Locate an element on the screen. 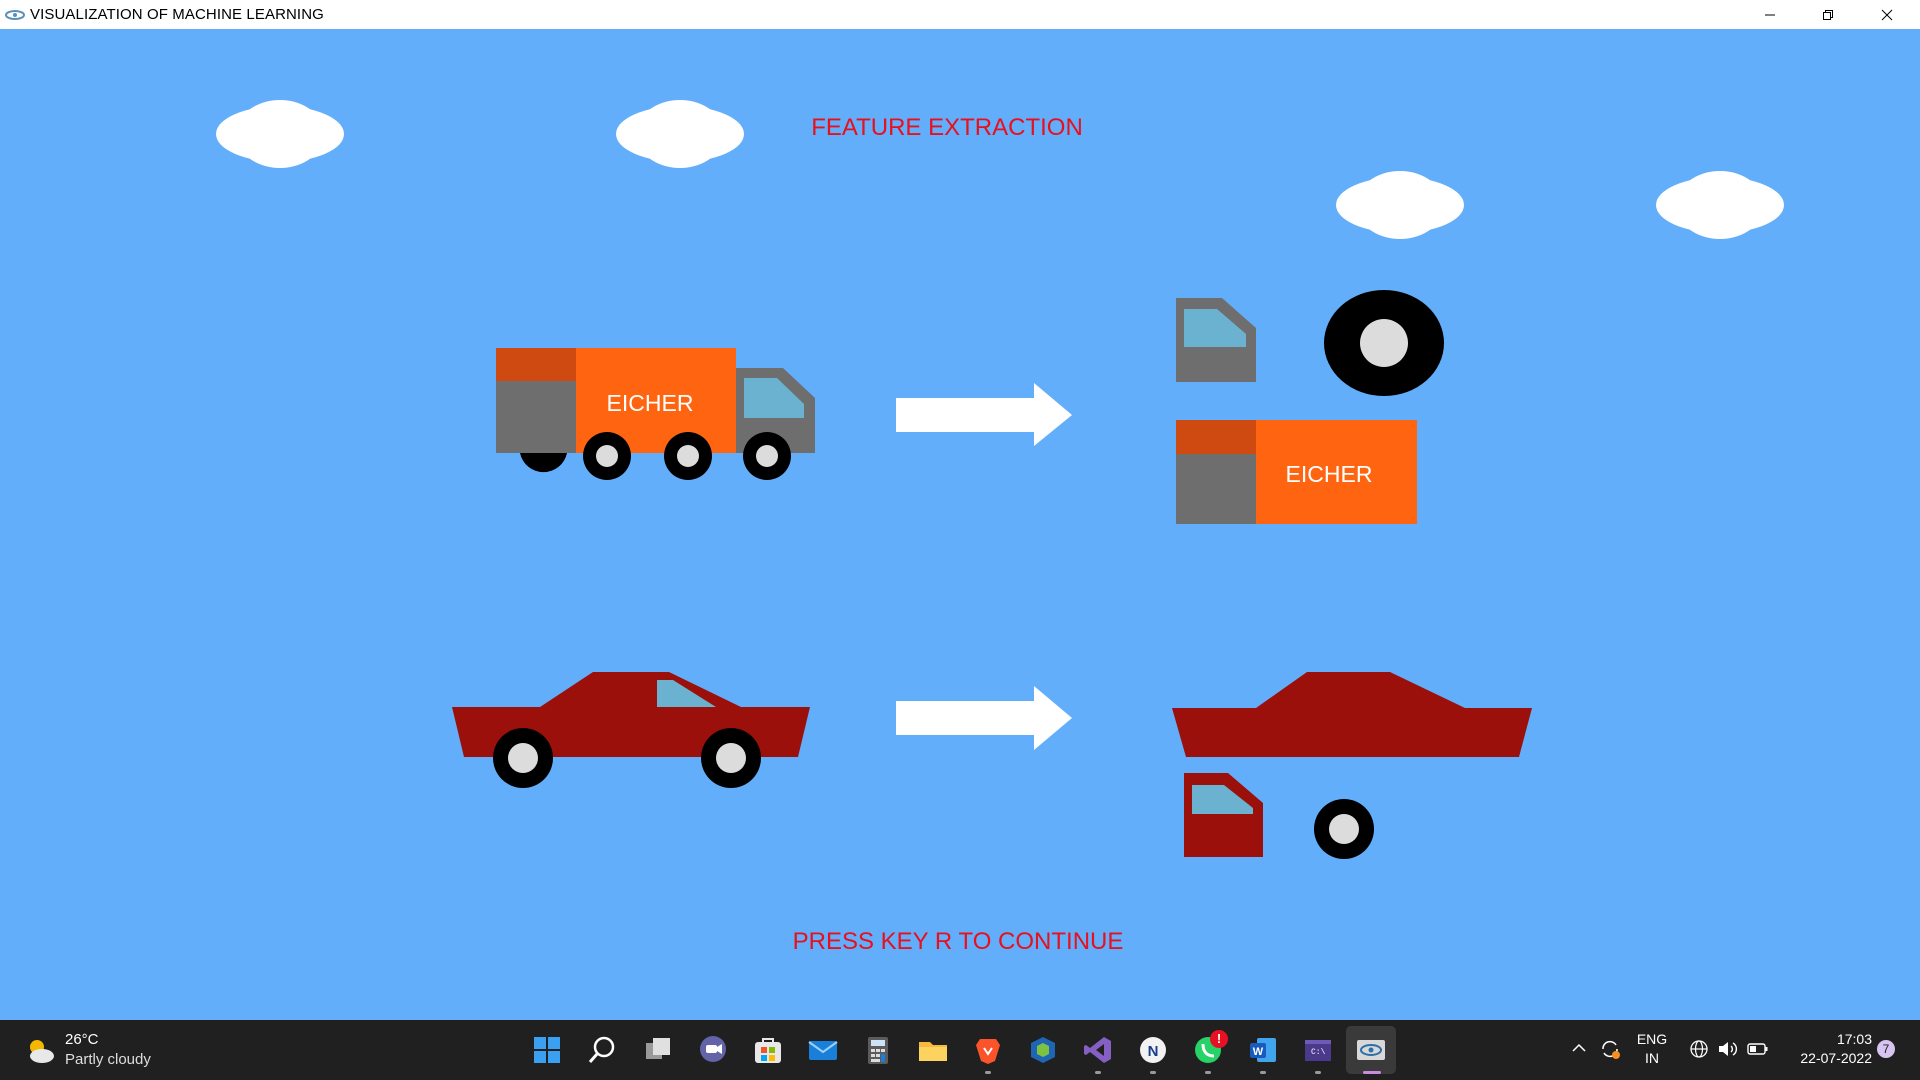 The width and height of the screenshot is (1920, 1080). partly-cloudy-icon is located at coordinates (42, 1051).